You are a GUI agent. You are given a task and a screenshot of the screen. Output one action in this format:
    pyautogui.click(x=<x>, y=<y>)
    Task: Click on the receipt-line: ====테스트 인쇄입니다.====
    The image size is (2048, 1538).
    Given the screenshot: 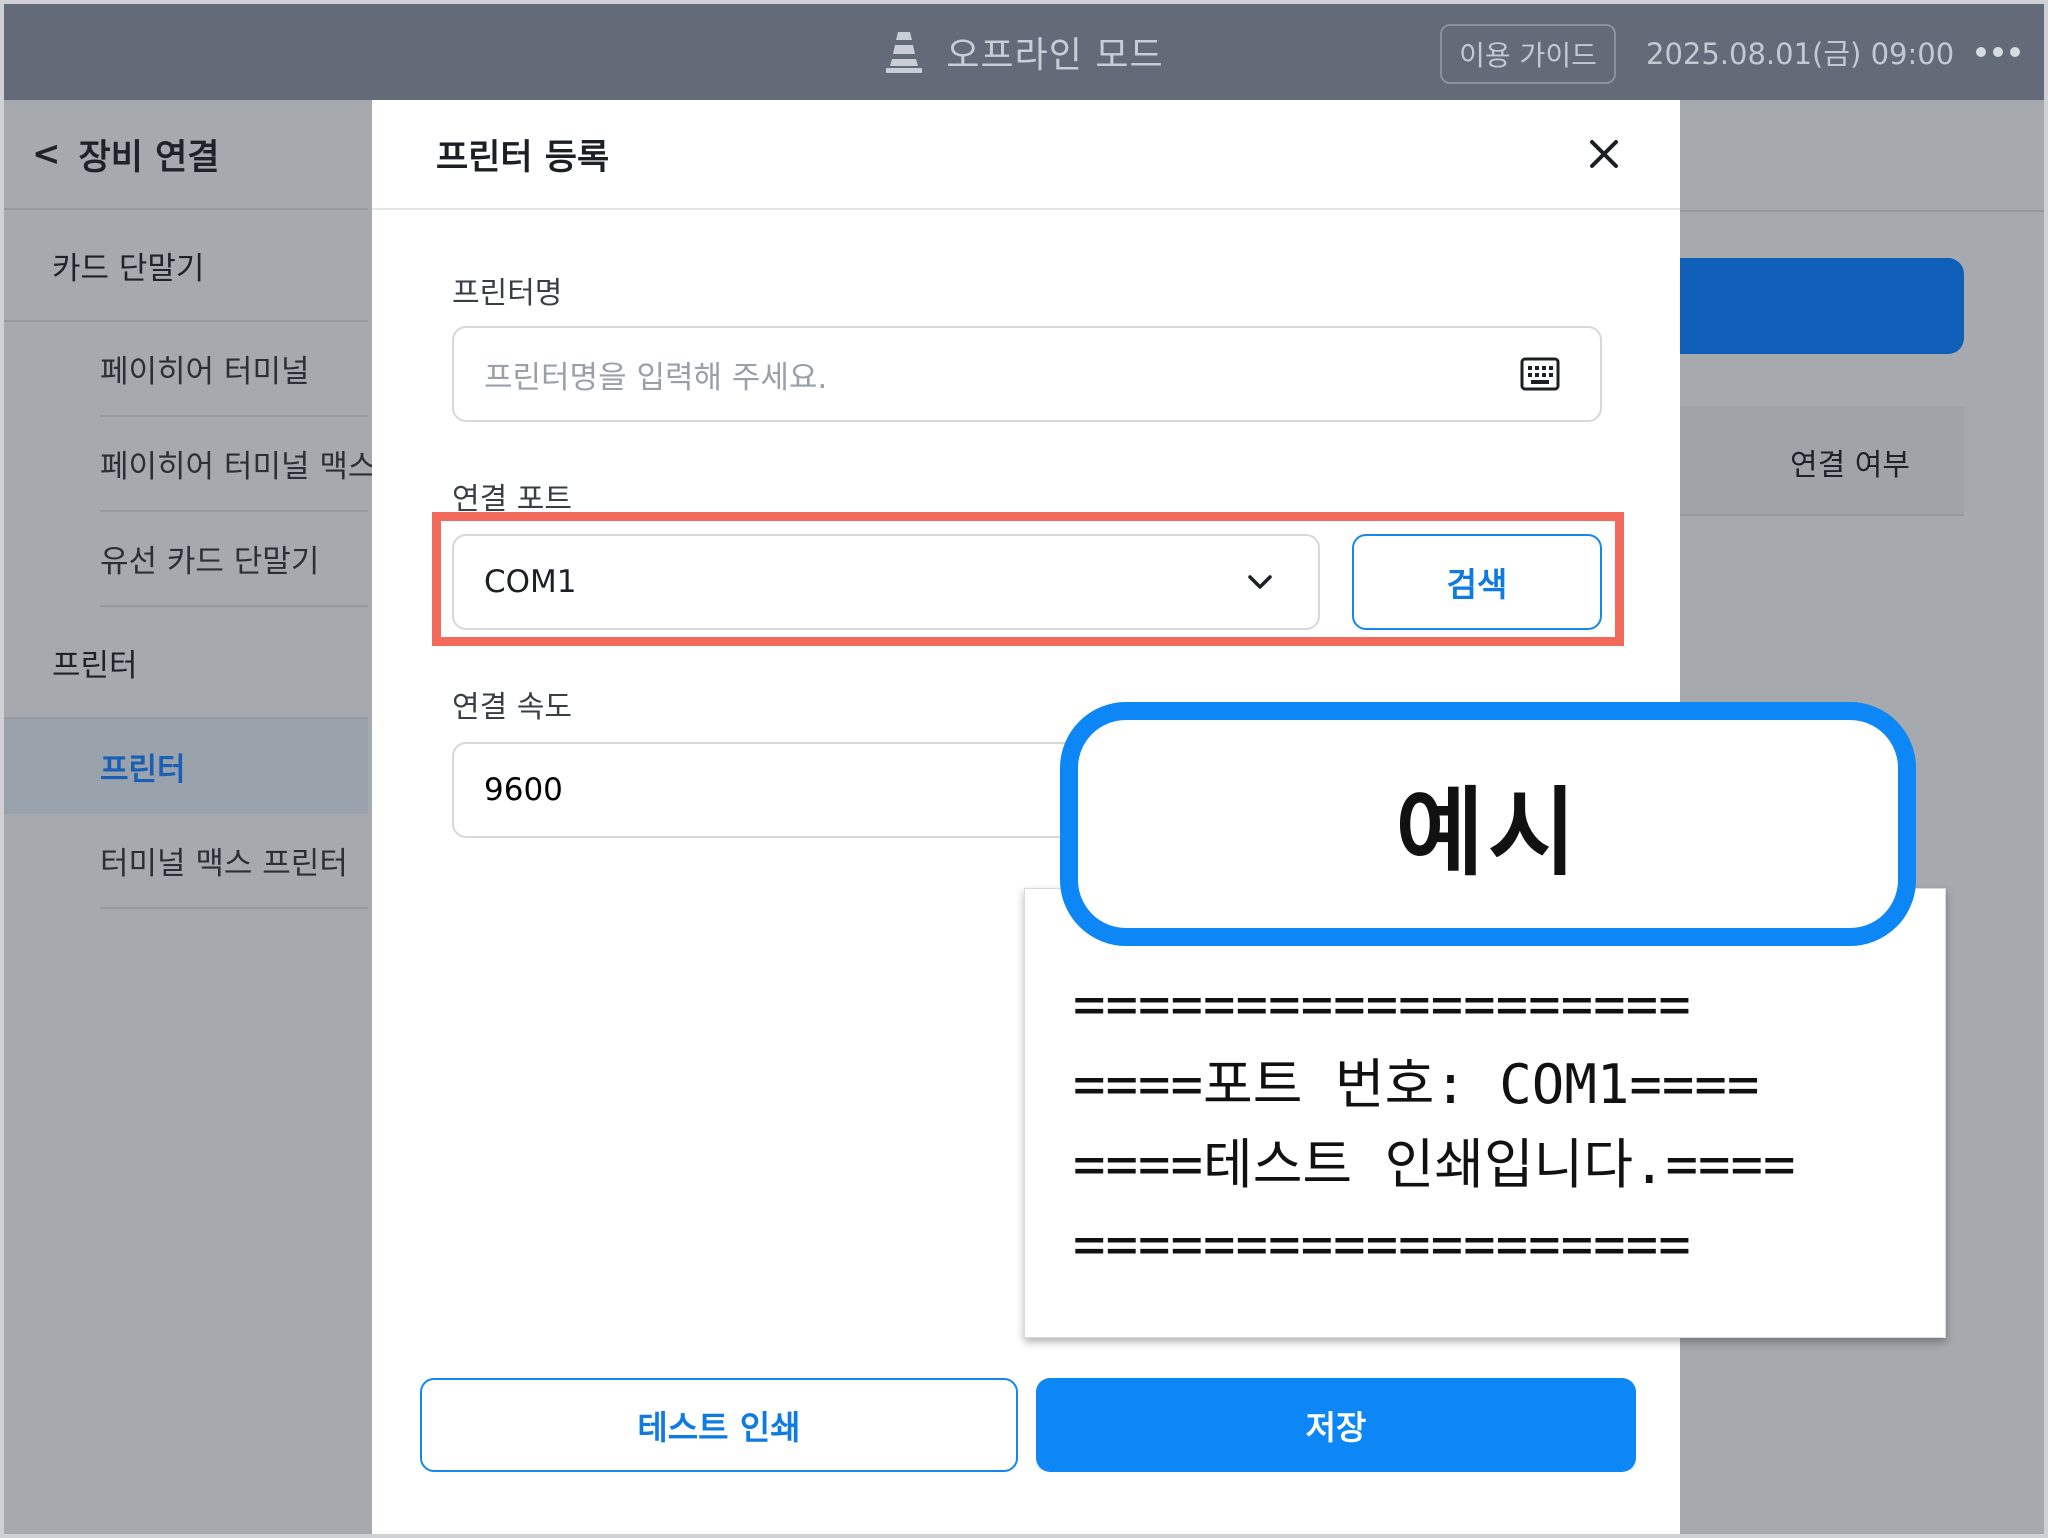 What is the action you would take?
    pyautogui.click(x=1434, y=1164)
    